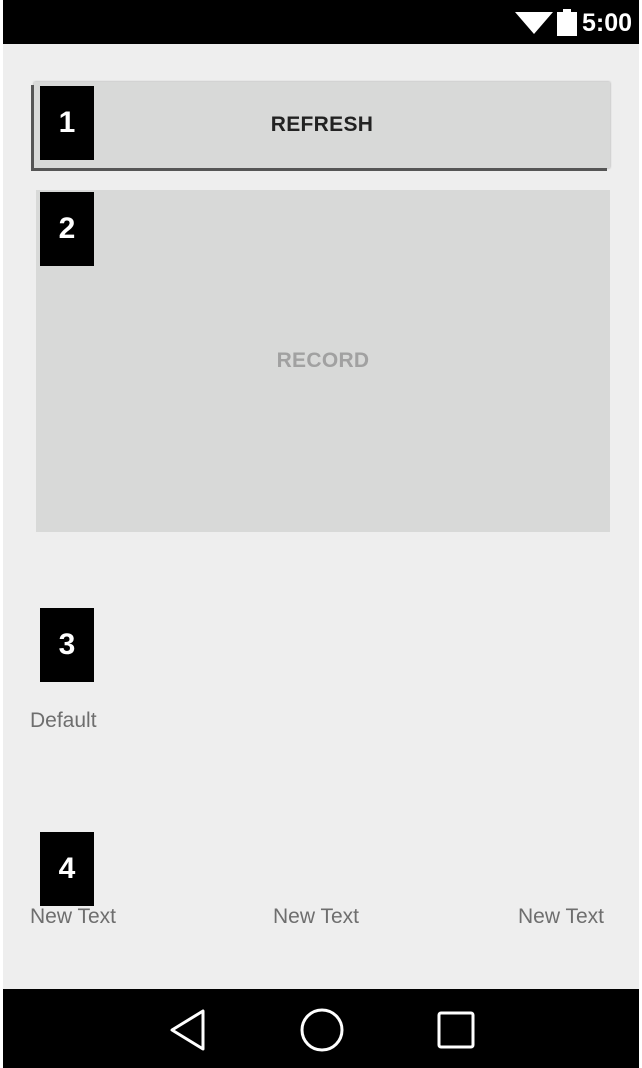 The image size is (642, 1068). What do you see at coordinates (67, 645) in the screenshot?
I see `marker-3: 3` at bounding box center [67, 645].